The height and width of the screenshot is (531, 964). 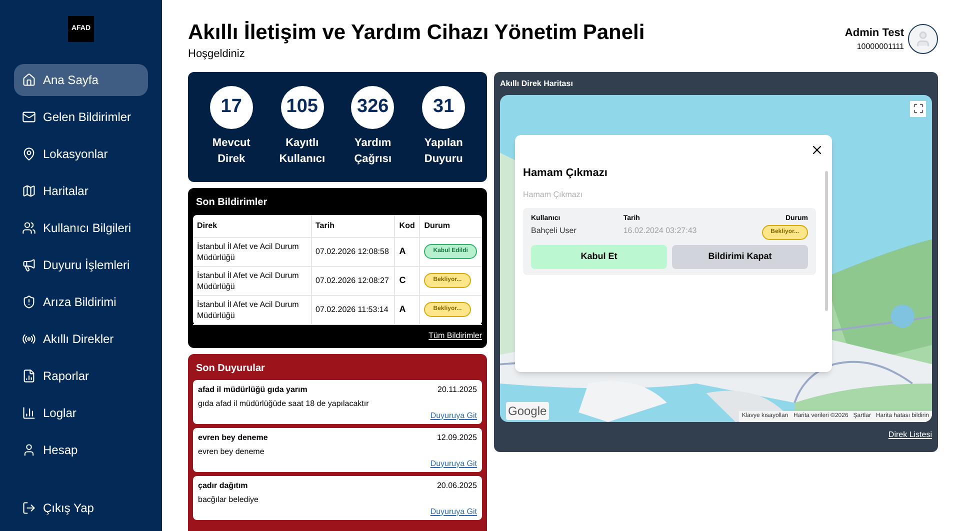 I want to click on field-value: 16.02.2024 03:27:43, so click(x=660, y=230).